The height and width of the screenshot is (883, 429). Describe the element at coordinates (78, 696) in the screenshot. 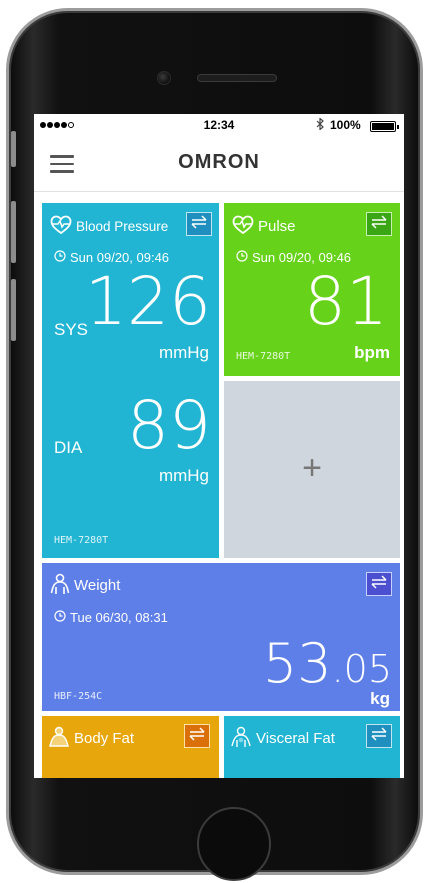

I see `weight-device-model: HBF-254C` at that location.